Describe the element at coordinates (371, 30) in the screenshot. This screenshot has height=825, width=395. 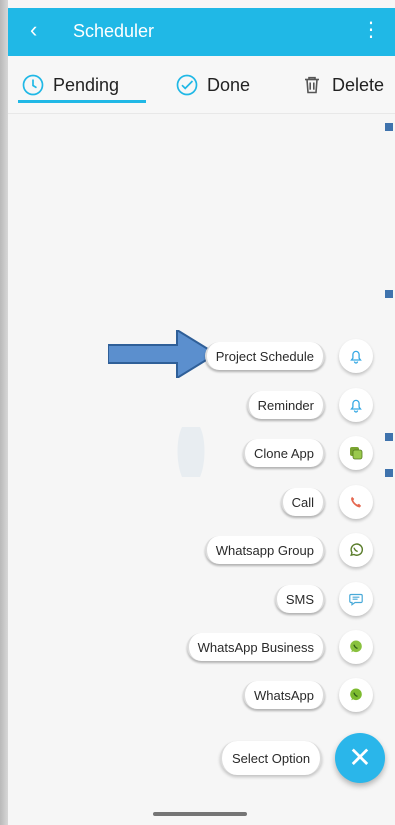
I see `kebab-menu-icon: ⋮` at that location.